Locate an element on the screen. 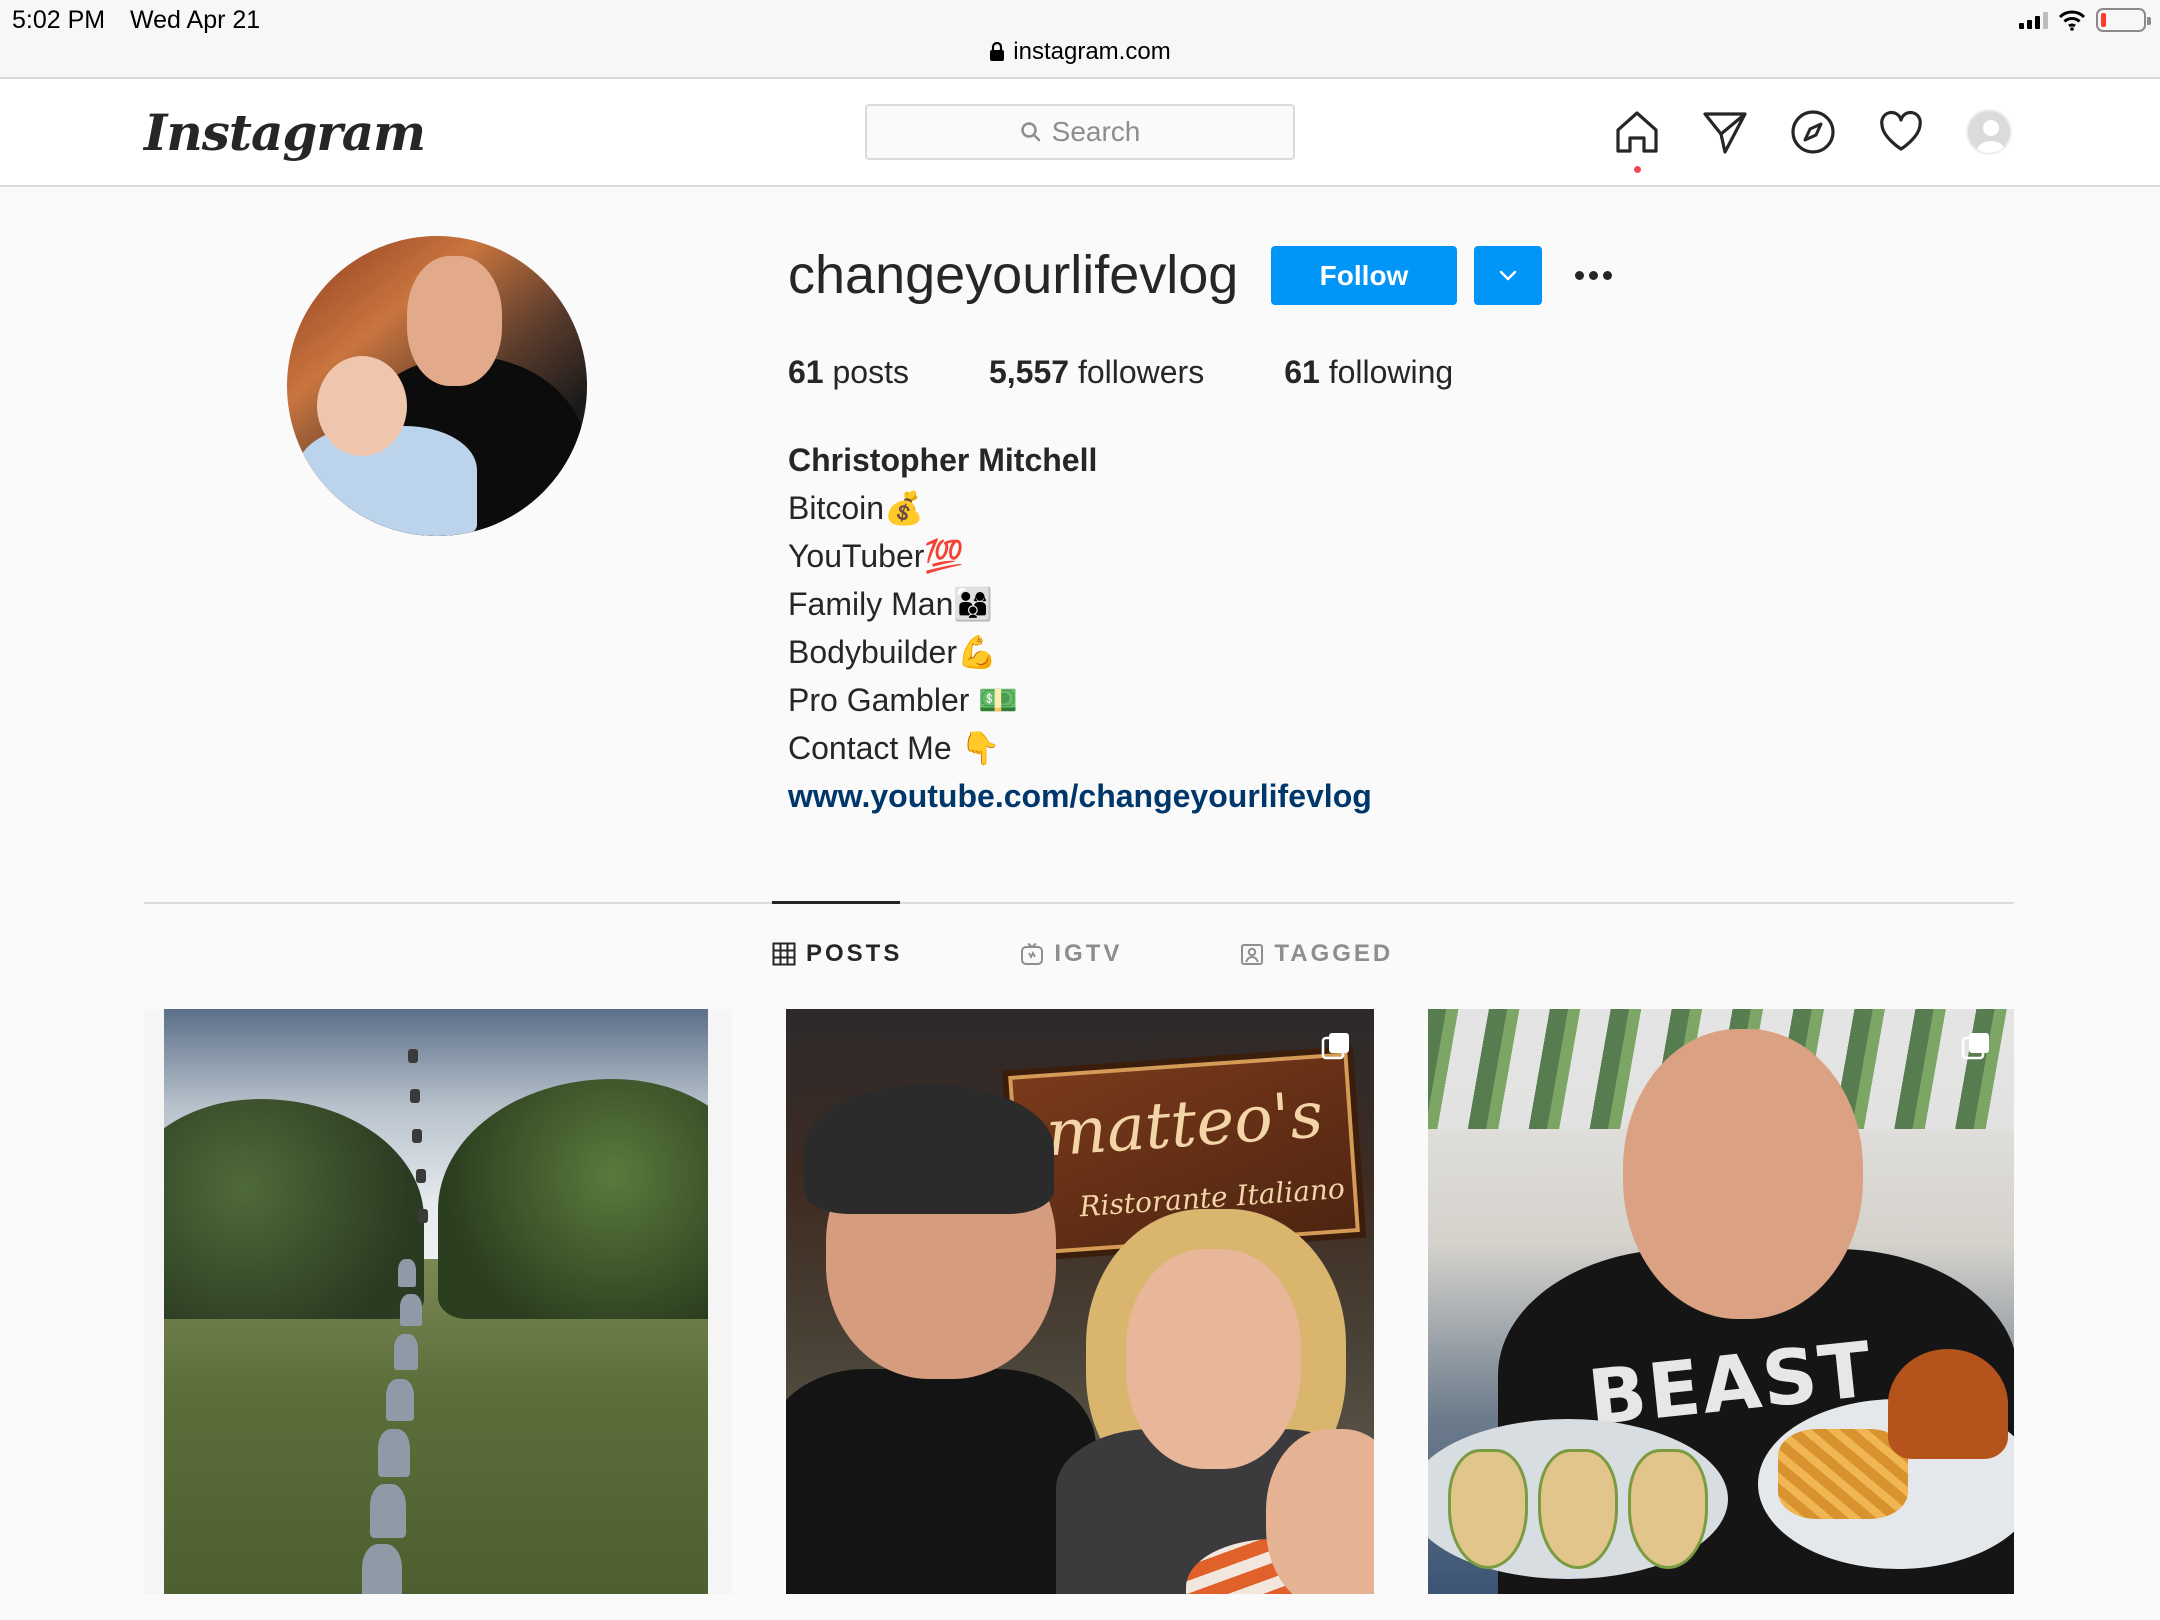 This screenshot has width=2160, height=1620. search-icon is located at coordinates (1030, 132).